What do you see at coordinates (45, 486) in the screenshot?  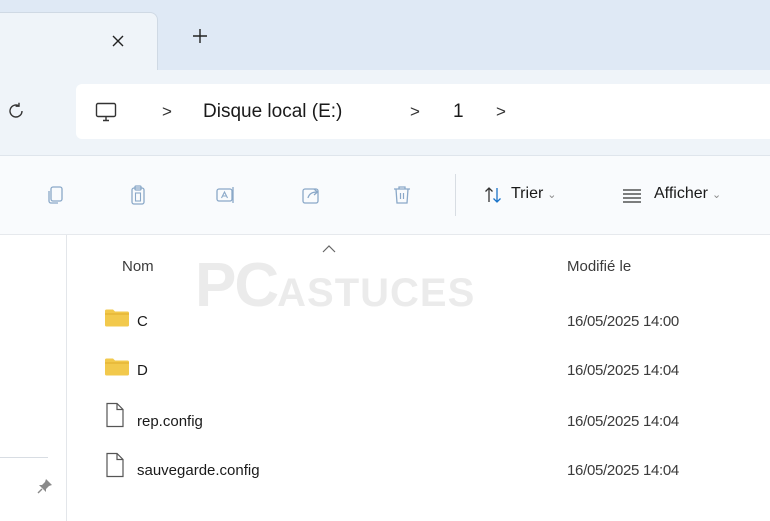 I see `pin-icon` at bounding box center [45, 486].